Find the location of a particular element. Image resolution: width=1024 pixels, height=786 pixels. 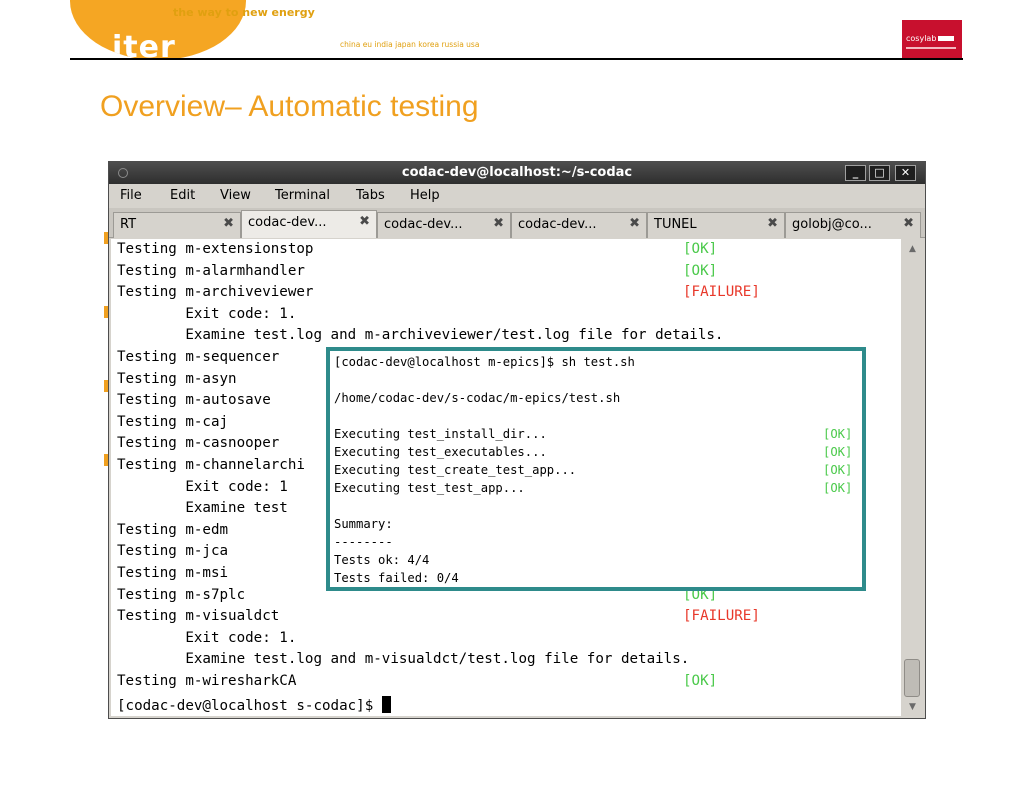

cosylab-mark is located at coordinates (946, 38).